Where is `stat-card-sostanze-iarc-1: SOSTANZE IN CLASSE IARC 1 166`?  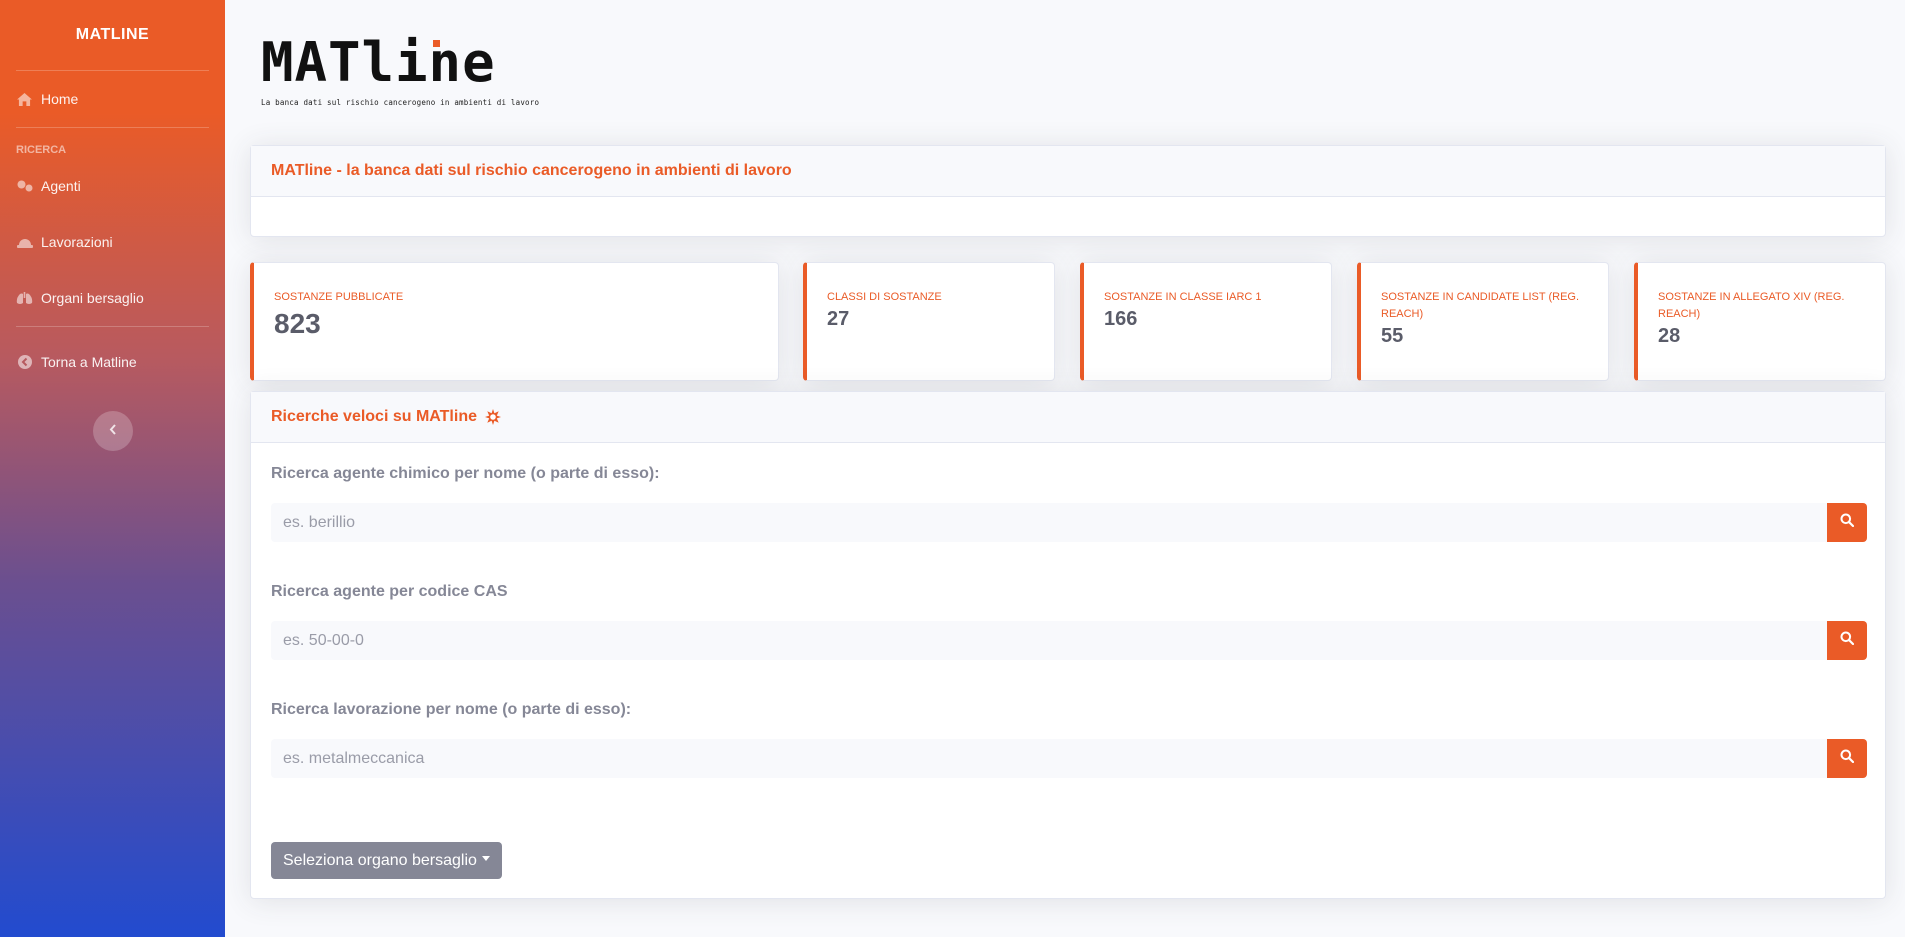
stat-card-sostanze-iarc-1: SOSTANZE IN CLASSE IARC 1 166 is located at coordinates (1206, 321).